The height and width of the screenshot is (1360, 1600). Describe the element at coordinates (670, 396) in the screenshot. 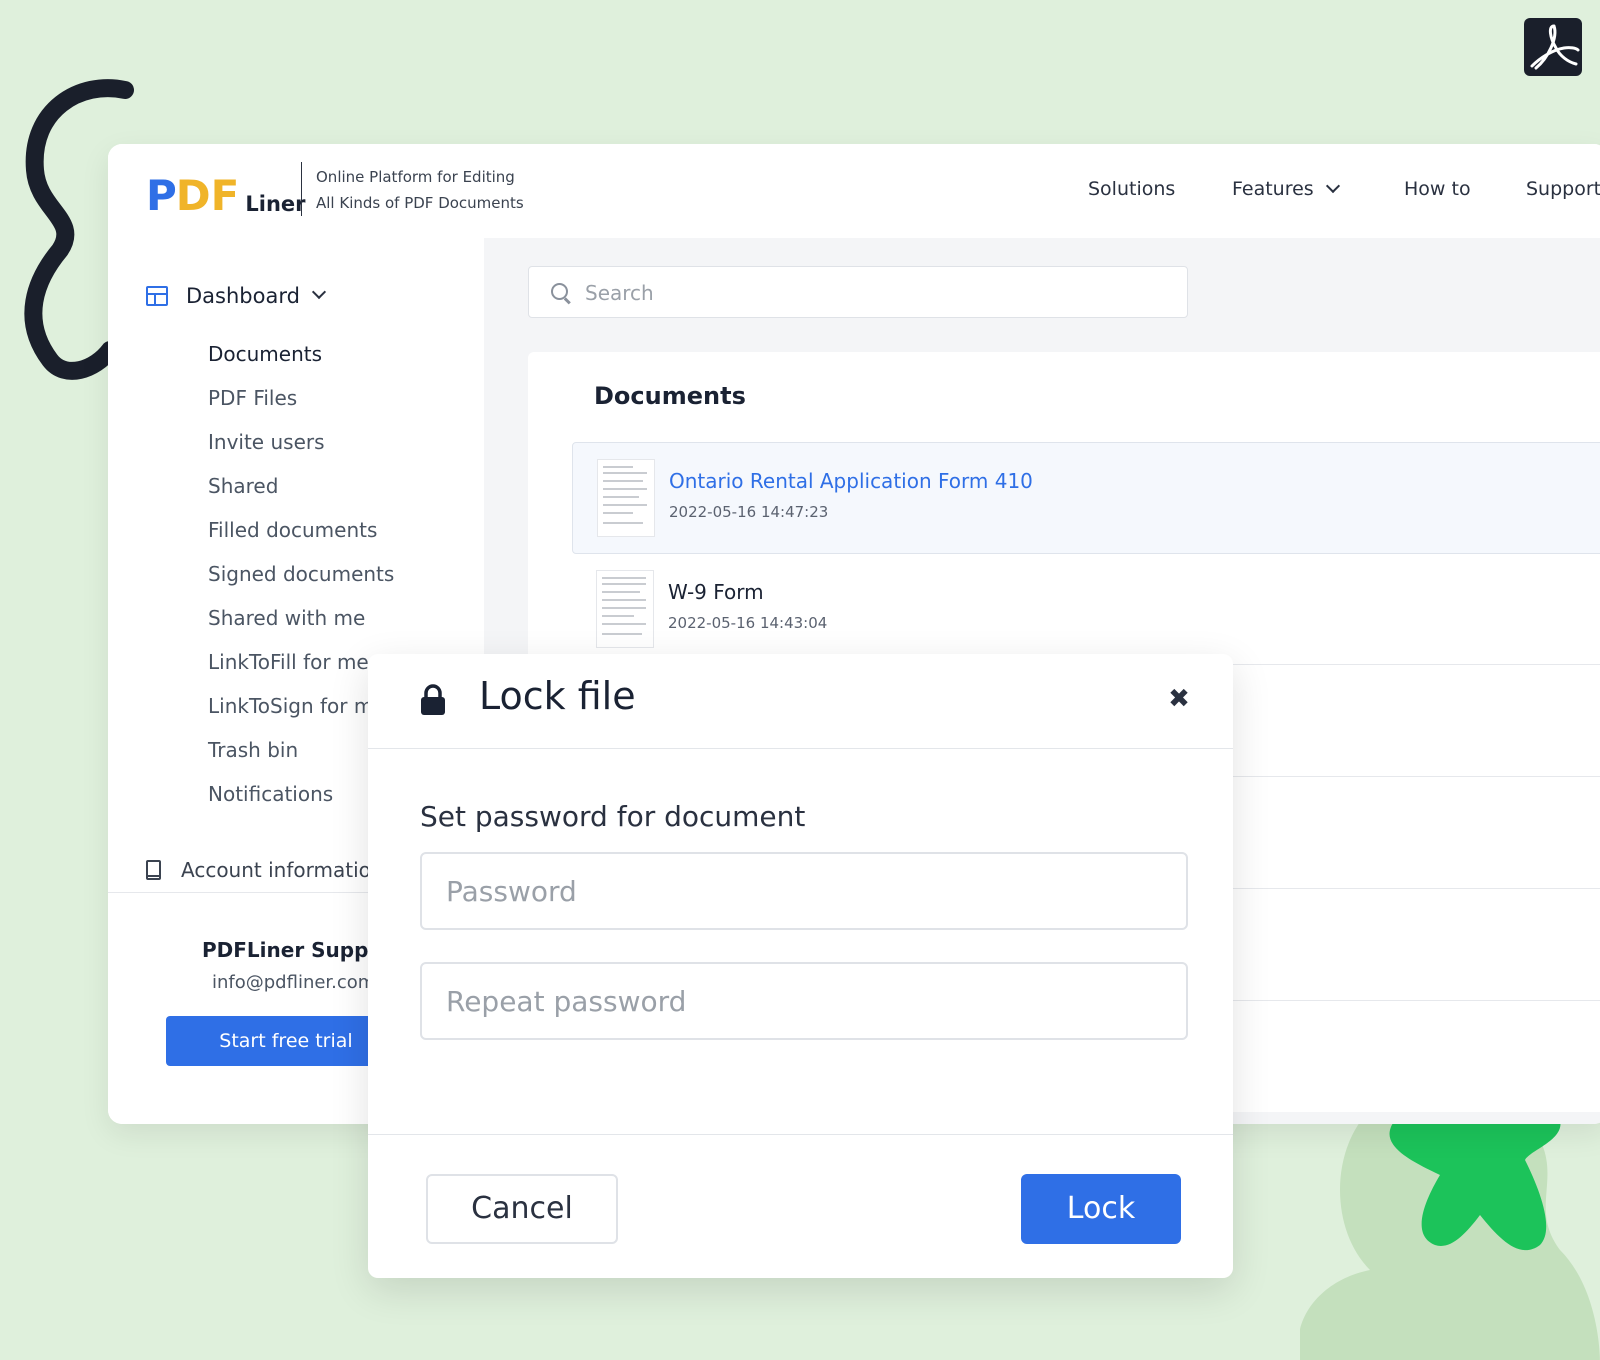

I see `documents-title: Documents` at that location.